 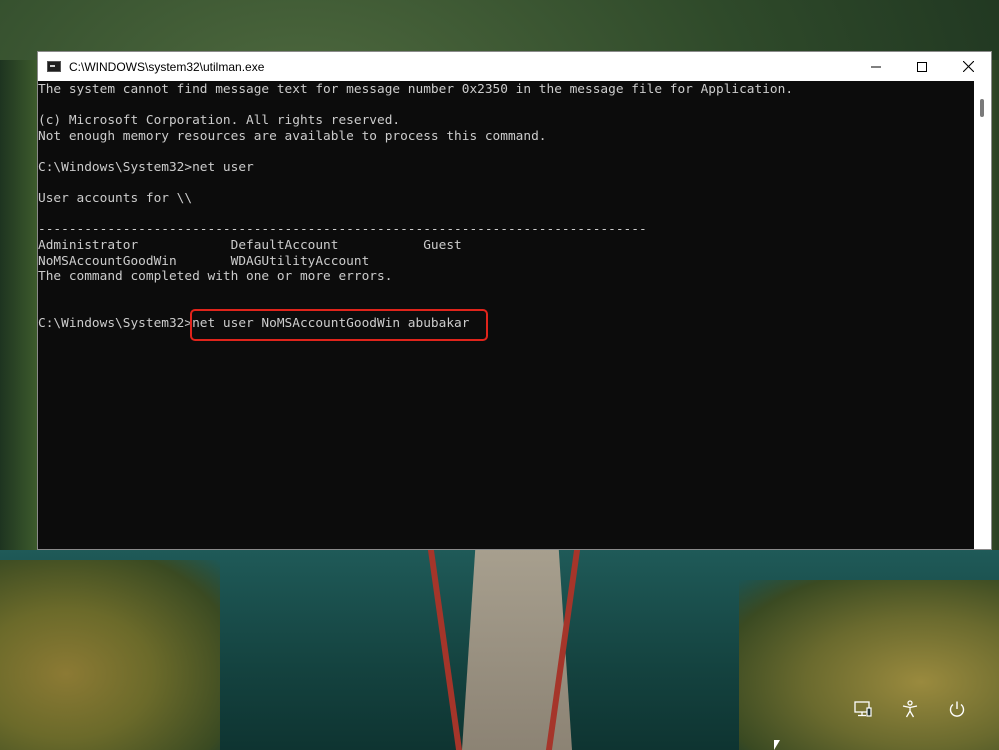 I want to click on network-button, so click(x=863, y=709).